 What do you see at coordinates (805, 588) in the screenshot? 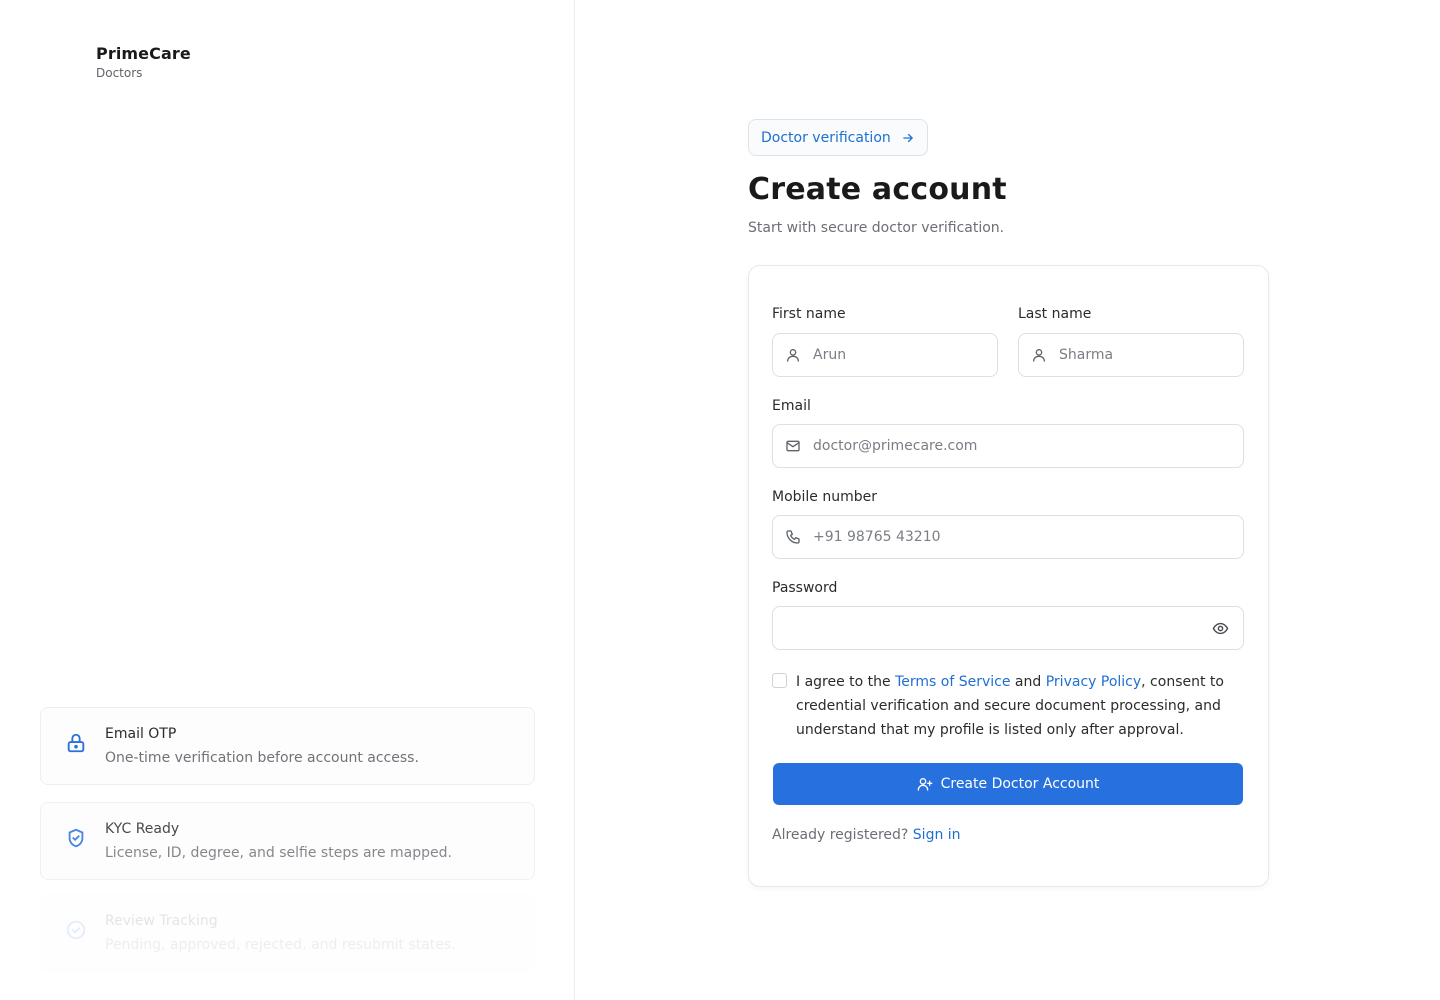
I see `password-label: Password` at bounding box center [805, 588].